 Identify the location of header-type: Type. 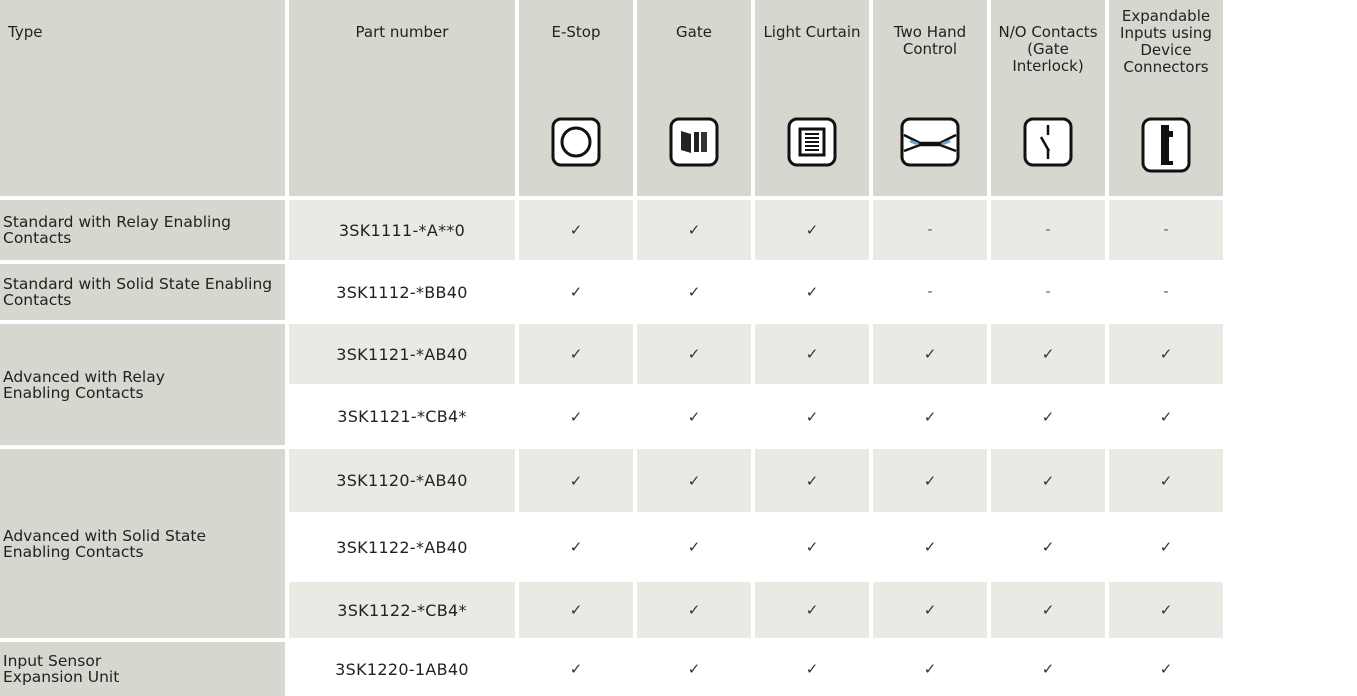
(142, 98).